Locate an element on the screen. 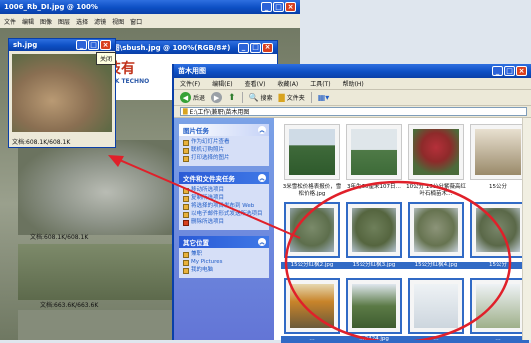  place-parttime: 兼职 is located at coordinates (224, 254).